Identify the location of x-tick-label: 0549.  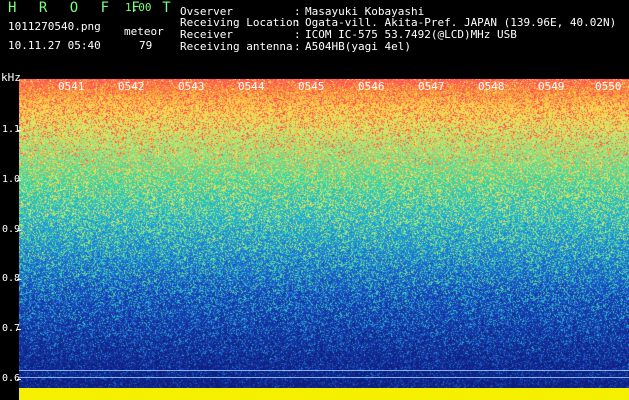
(551, 86).